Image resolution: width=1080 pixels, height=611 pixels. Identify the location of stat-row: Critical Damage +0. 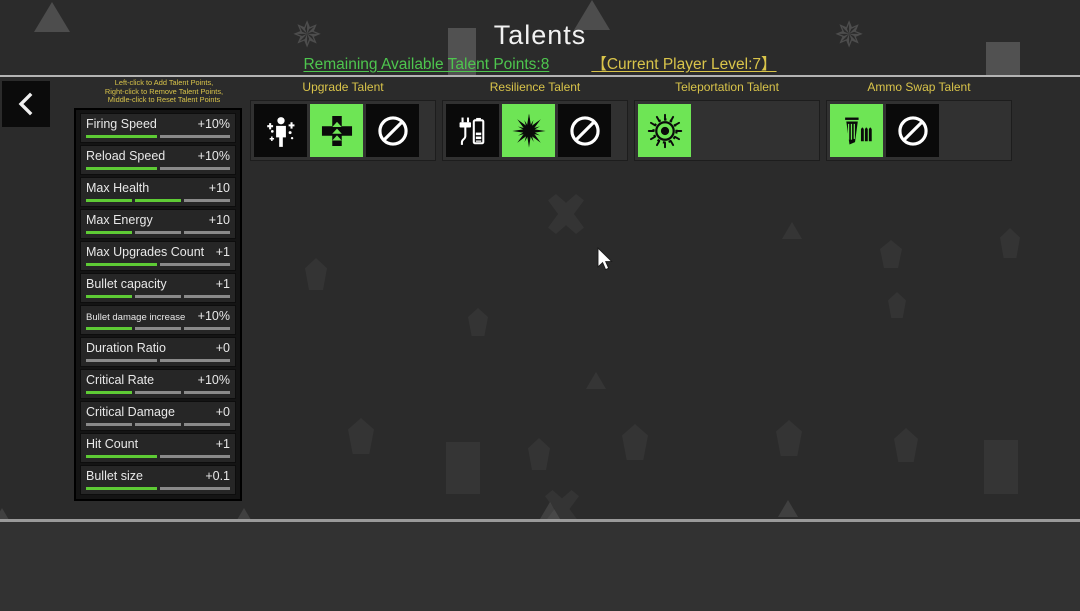
(158, 416).